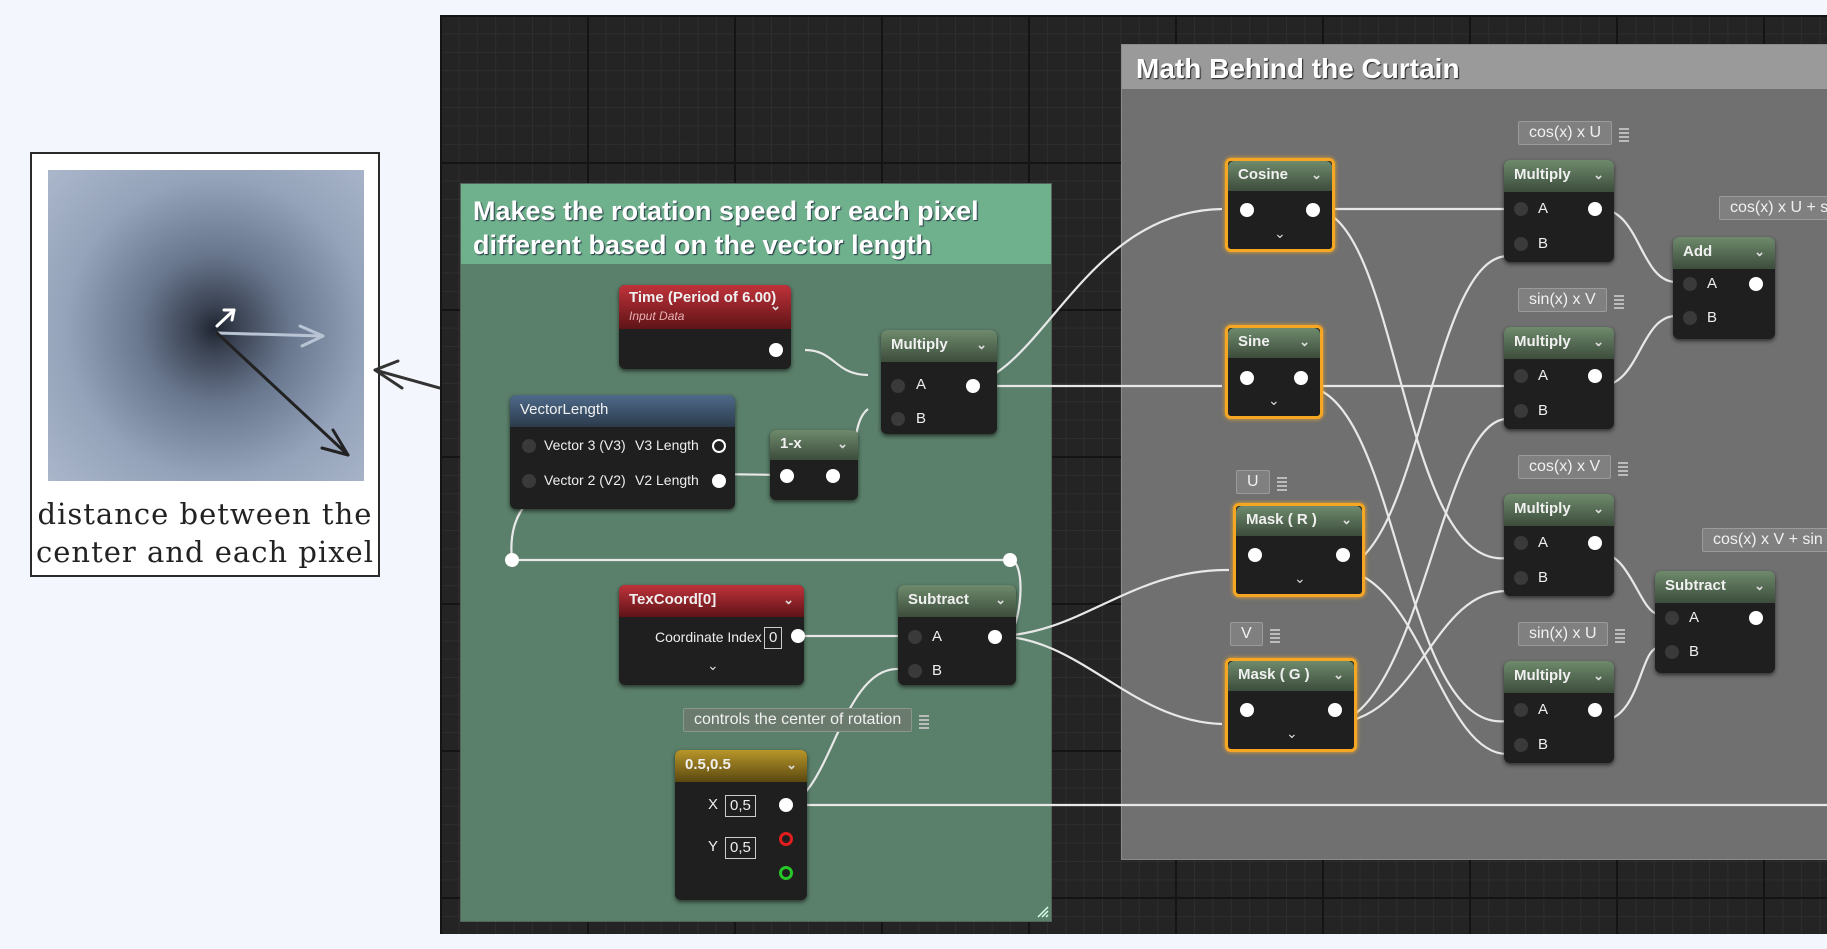 Image resolution: width=1827 pixels, height=949 pixels. I want to click on resize-grip-icon, so click(1043, 912).